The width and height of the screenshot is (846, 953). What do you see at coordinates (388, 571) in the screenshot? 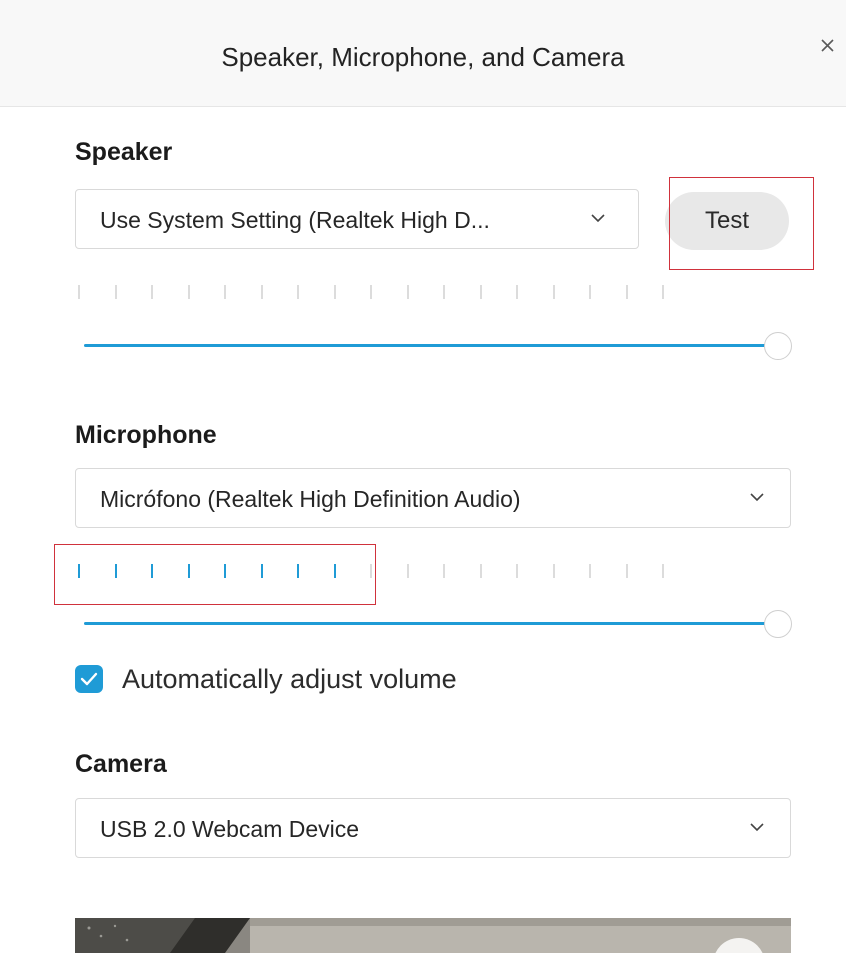
I see `microphone-level-meter` at bounding box center [388, 571].